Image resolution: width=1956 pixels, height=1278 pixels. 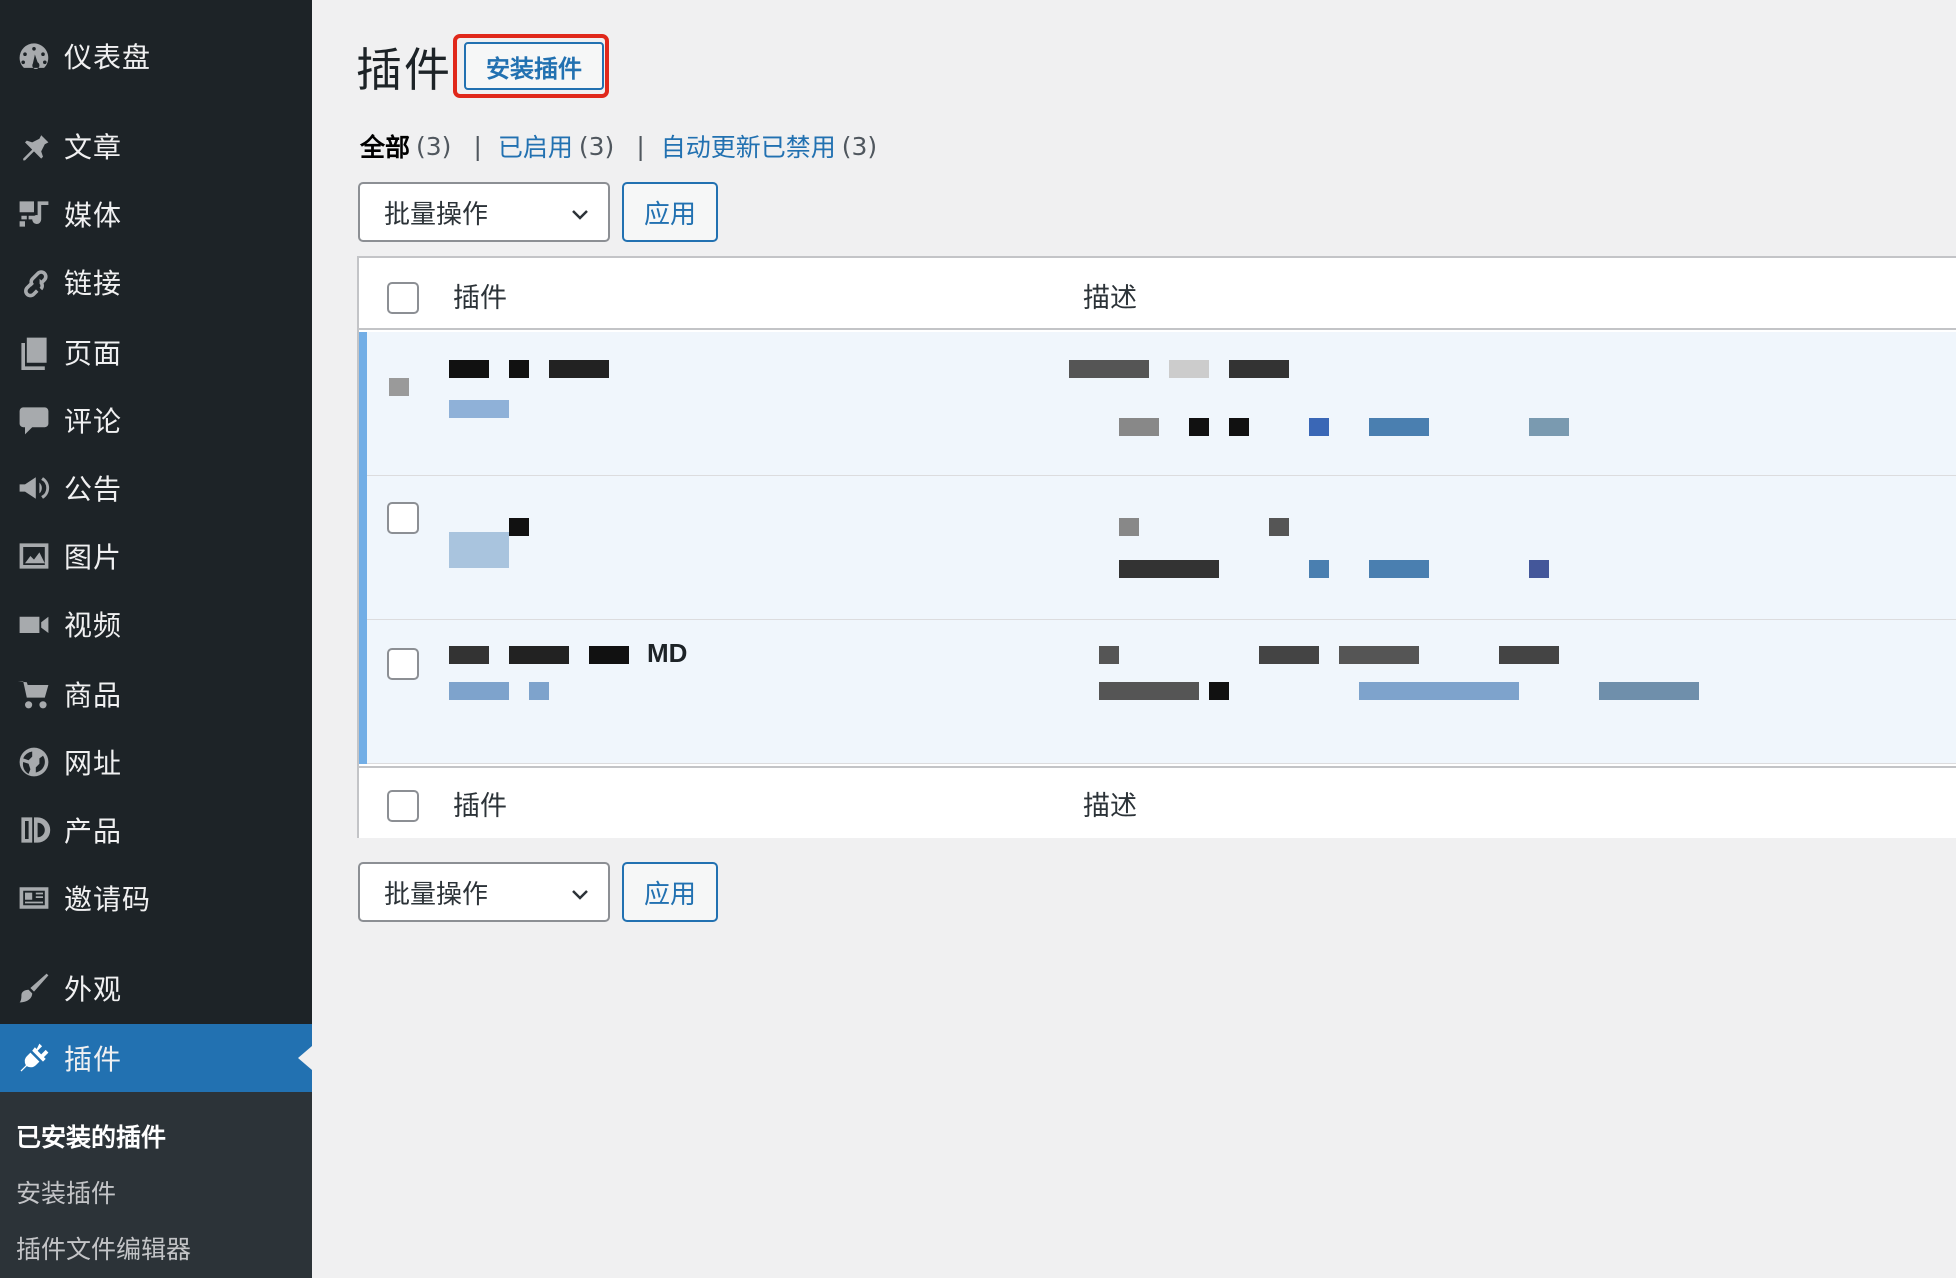 What do you see at coordinates (93, 557) in the screenshot?
I see `menu-item-label: 图片` at bounding box center [93, 557].